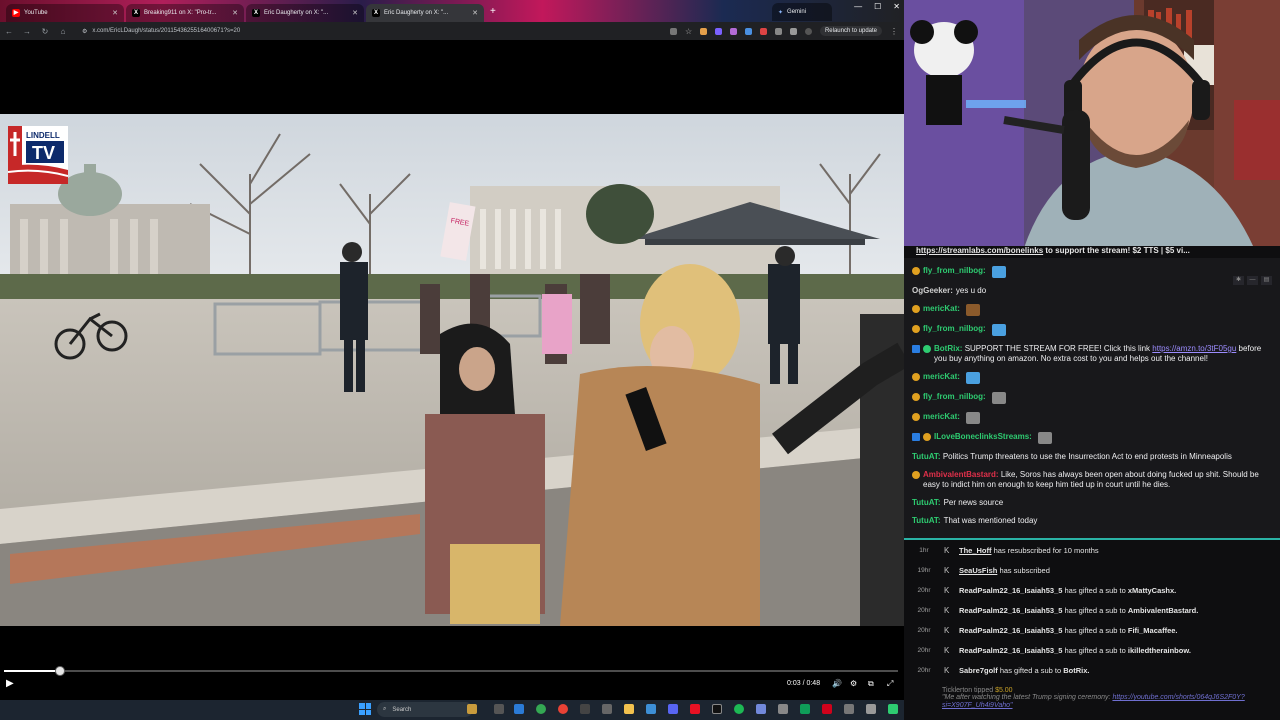 The image size is (1280, 720). What do you see at coordinates (973, 502) in the screenshot?
I see `chat-text: Per news source` at bounding box center [973, 502].